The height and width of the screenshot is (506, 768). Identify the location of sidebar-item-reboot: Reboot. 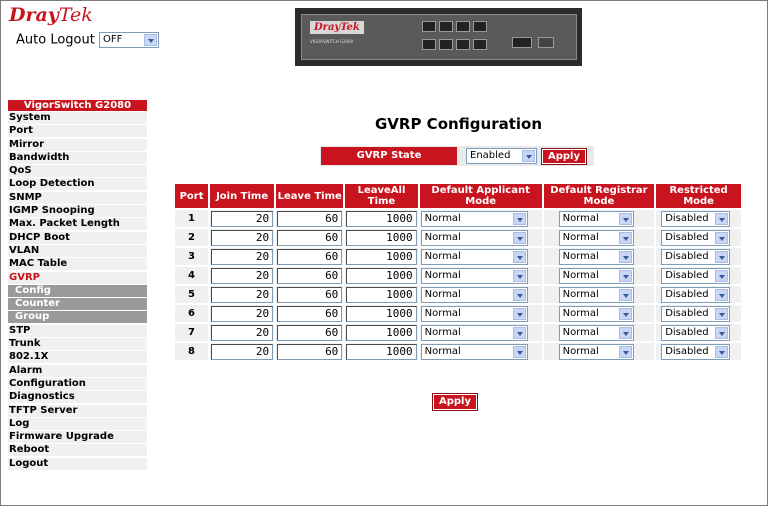
(77, 450).